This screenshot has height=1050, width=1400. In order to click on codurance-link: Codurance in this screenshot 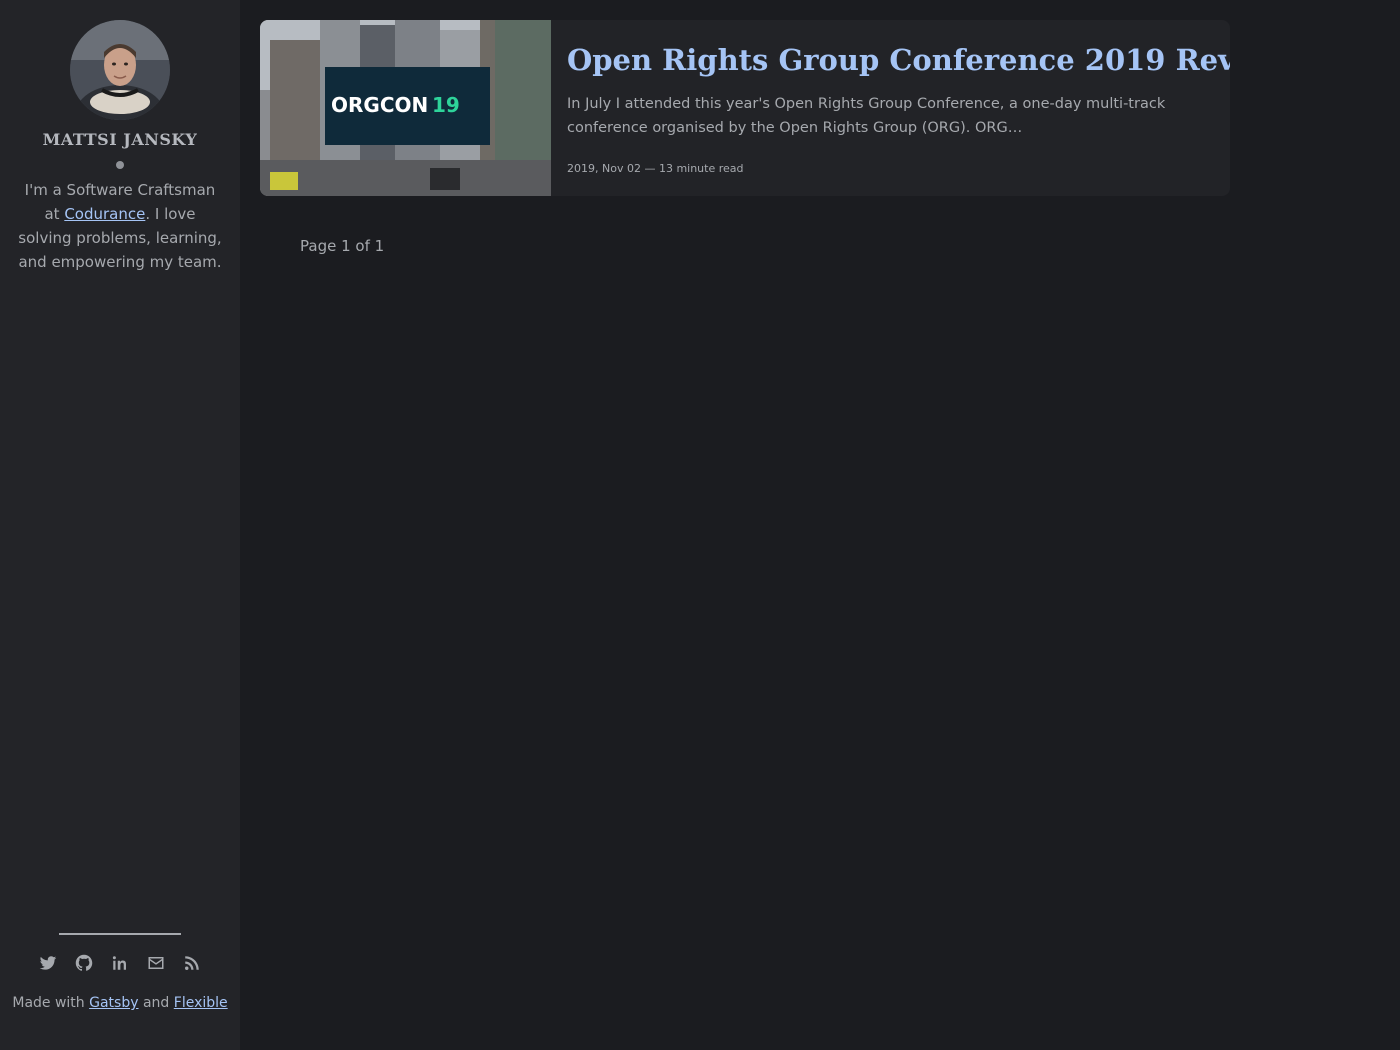, I will do `click(104, 214)`.